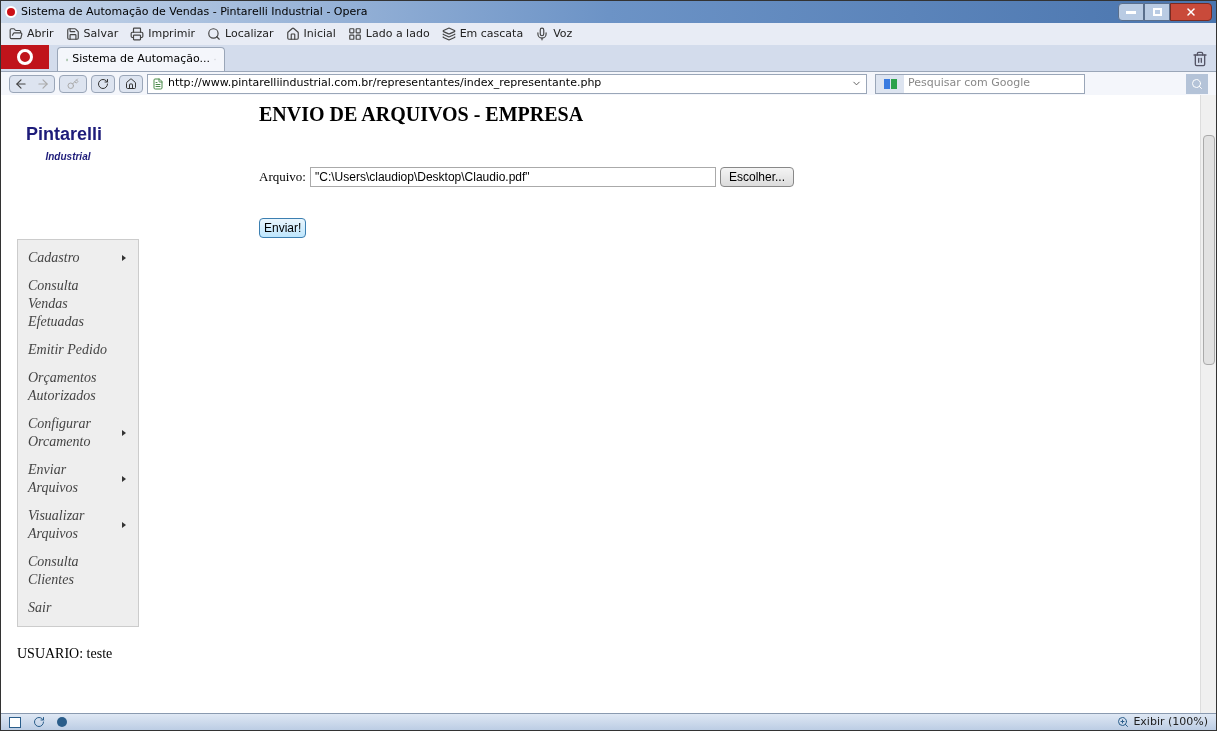  I want to click on zoom-icon, so click(1123, 722).